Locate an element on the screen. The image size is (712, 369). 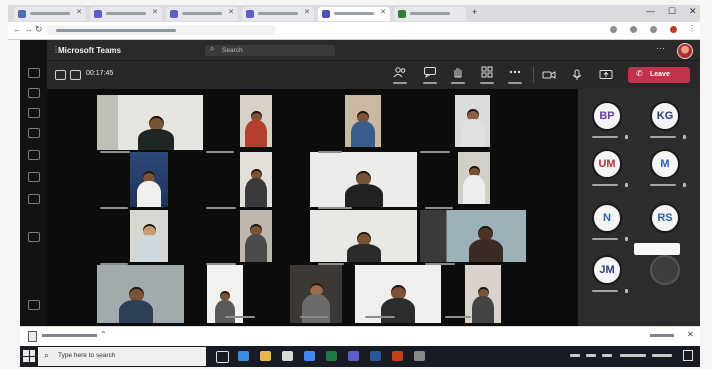
tray-icon is located at coordinates (575, 355).